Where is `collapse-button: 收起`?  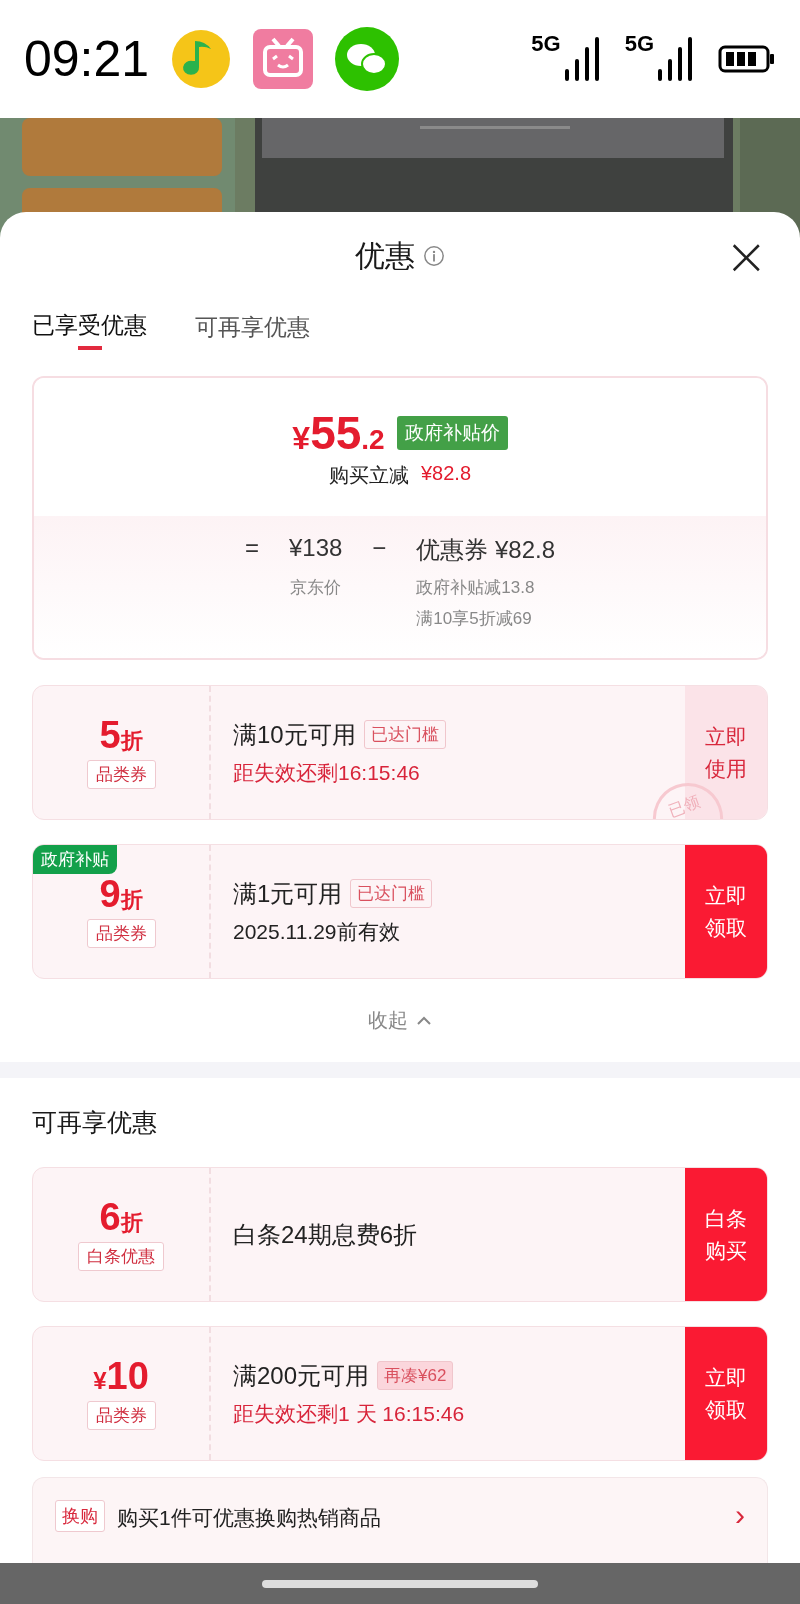 collapse-button: 收起 is located at coordinates (400, 1020).